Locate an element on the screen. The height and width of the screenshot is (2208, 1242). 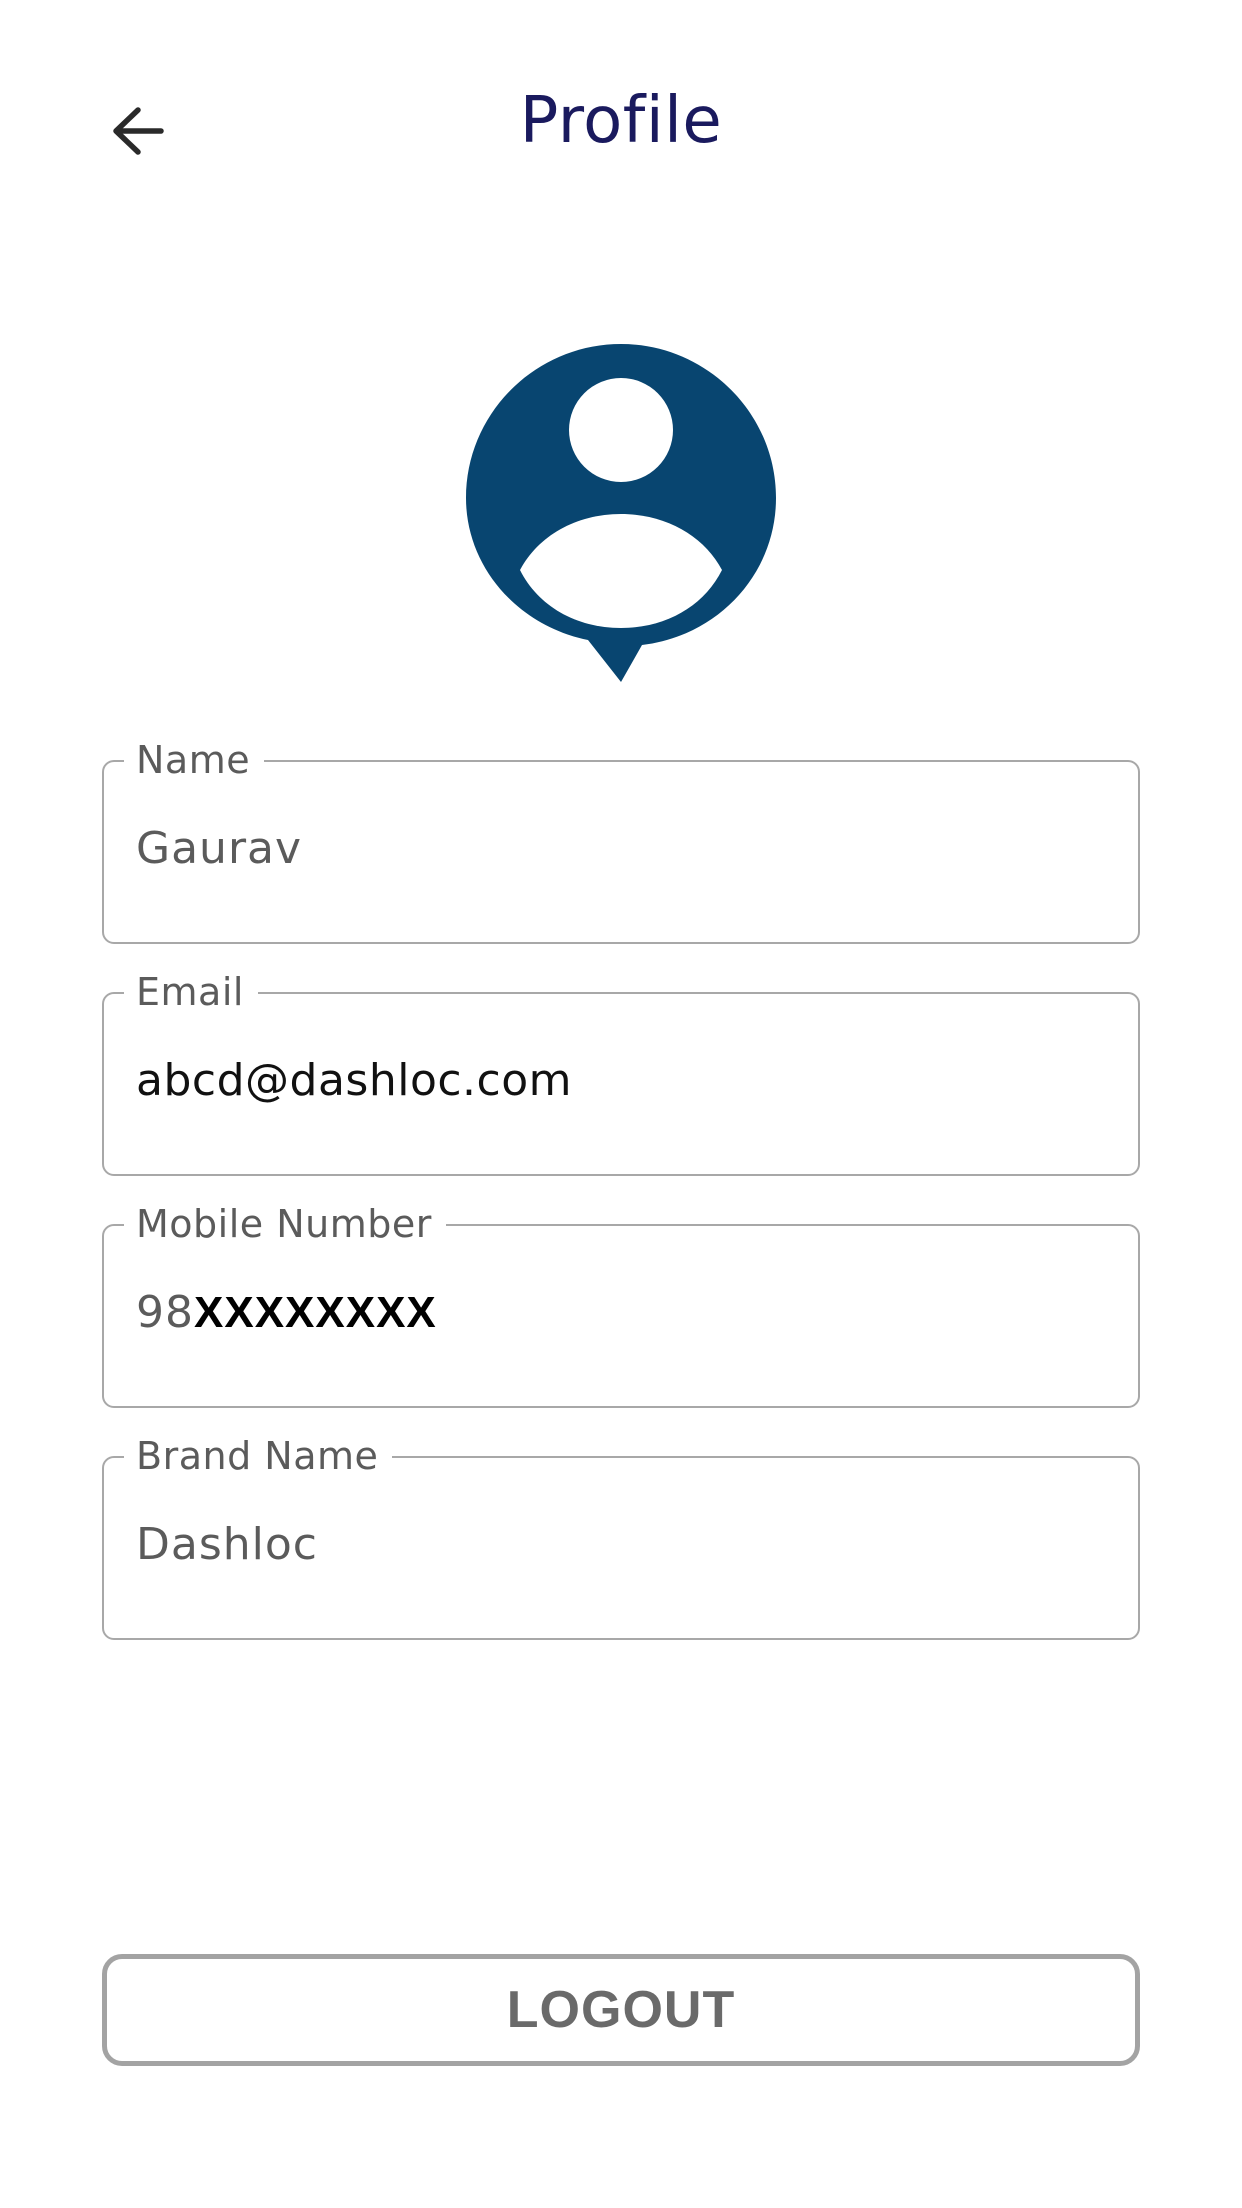
mobile-number-masked: XXXXXXXX is located at coordinates (315, 1312).